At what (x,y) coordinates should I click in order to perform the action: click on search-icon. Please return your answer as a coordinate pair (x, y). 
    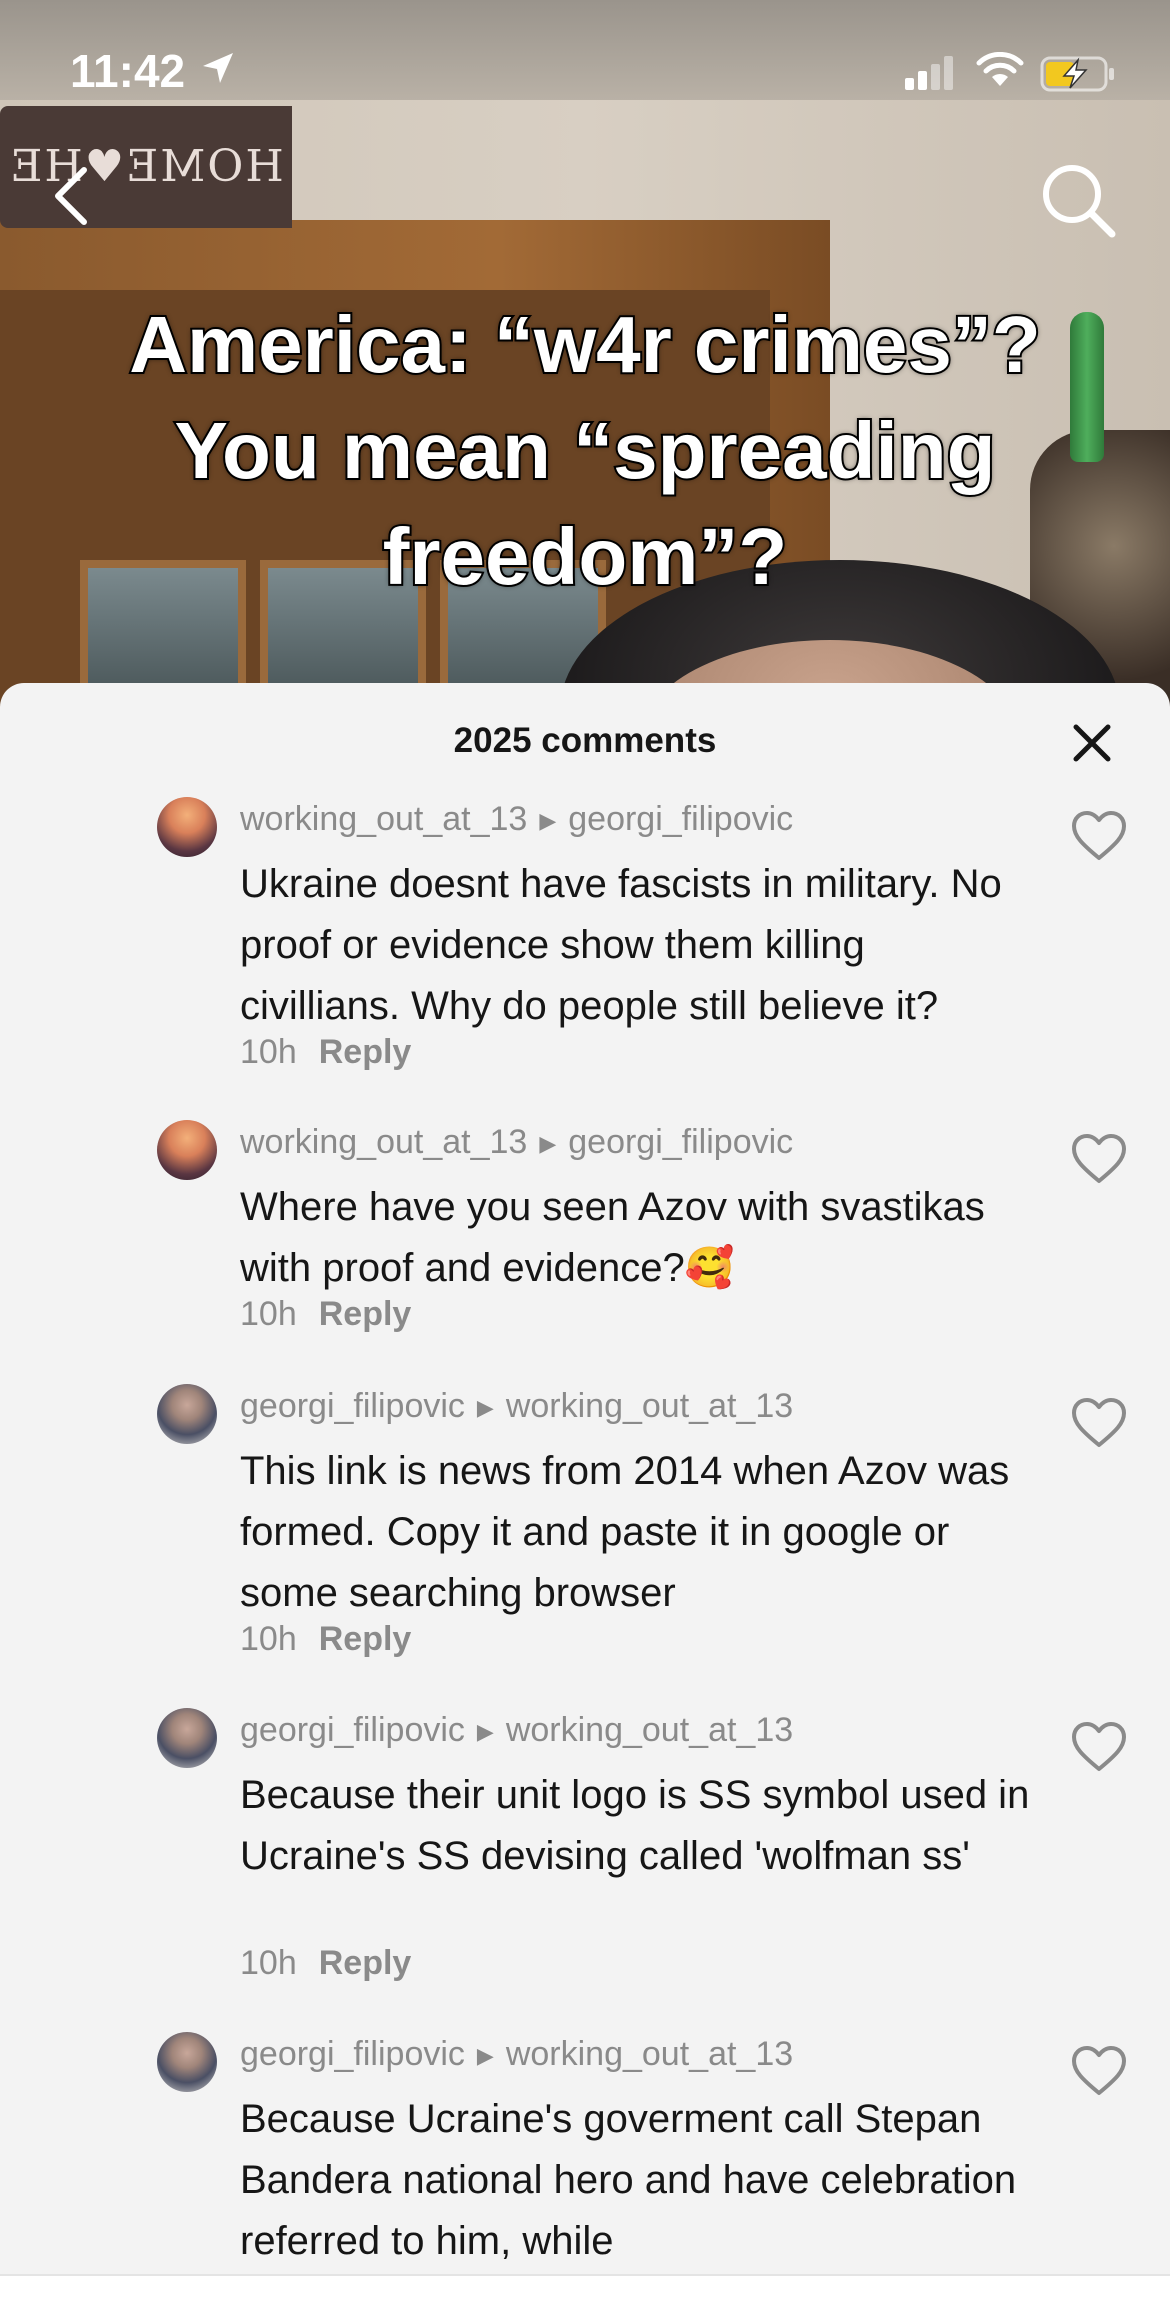
    Looking at the image, I should click on (1078, 200).